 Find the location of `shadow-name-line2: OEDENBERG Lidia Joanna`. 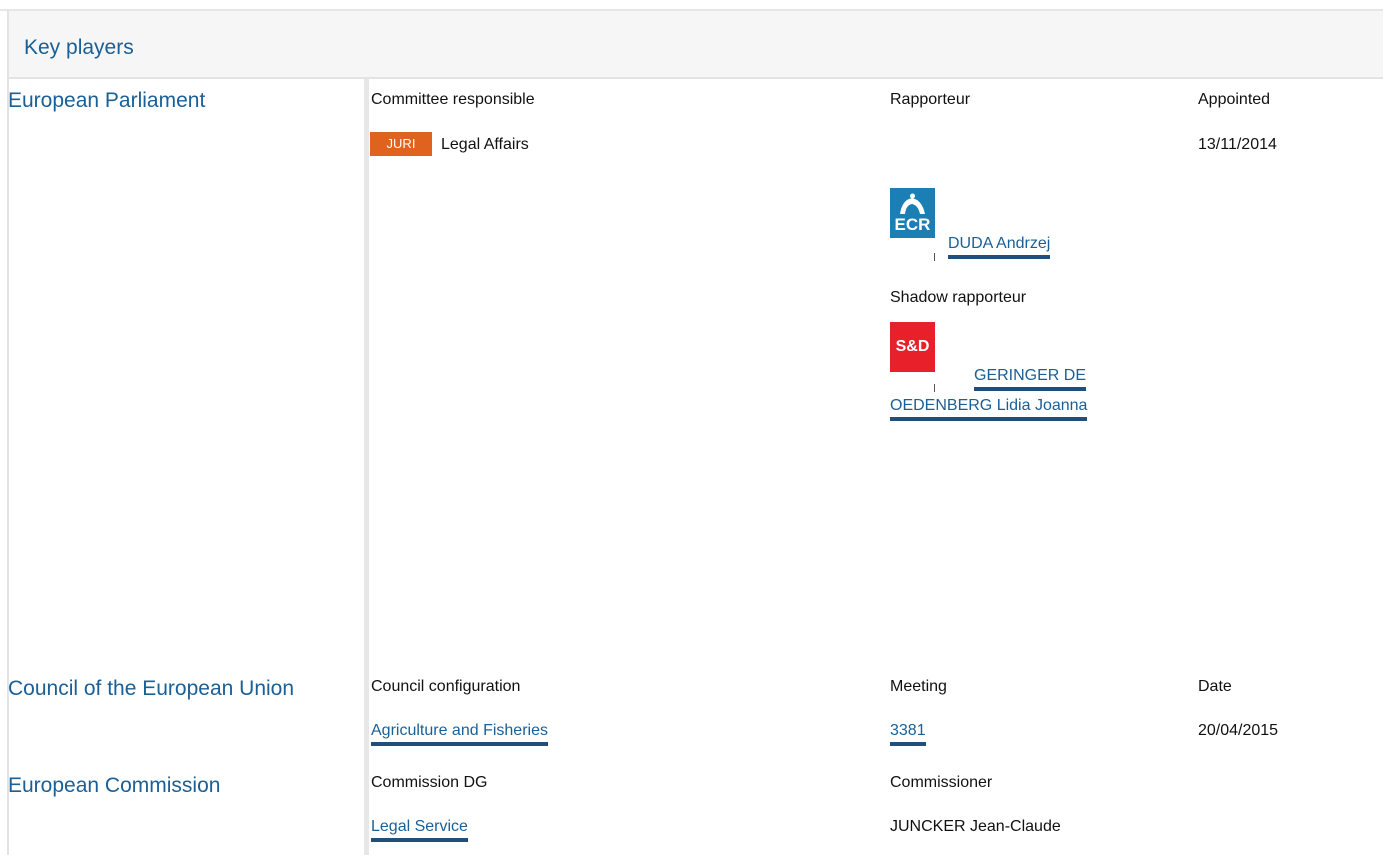

shadow-name-line2: OEDENBERG Lidia Joanna is located at coordinates (989, 405).